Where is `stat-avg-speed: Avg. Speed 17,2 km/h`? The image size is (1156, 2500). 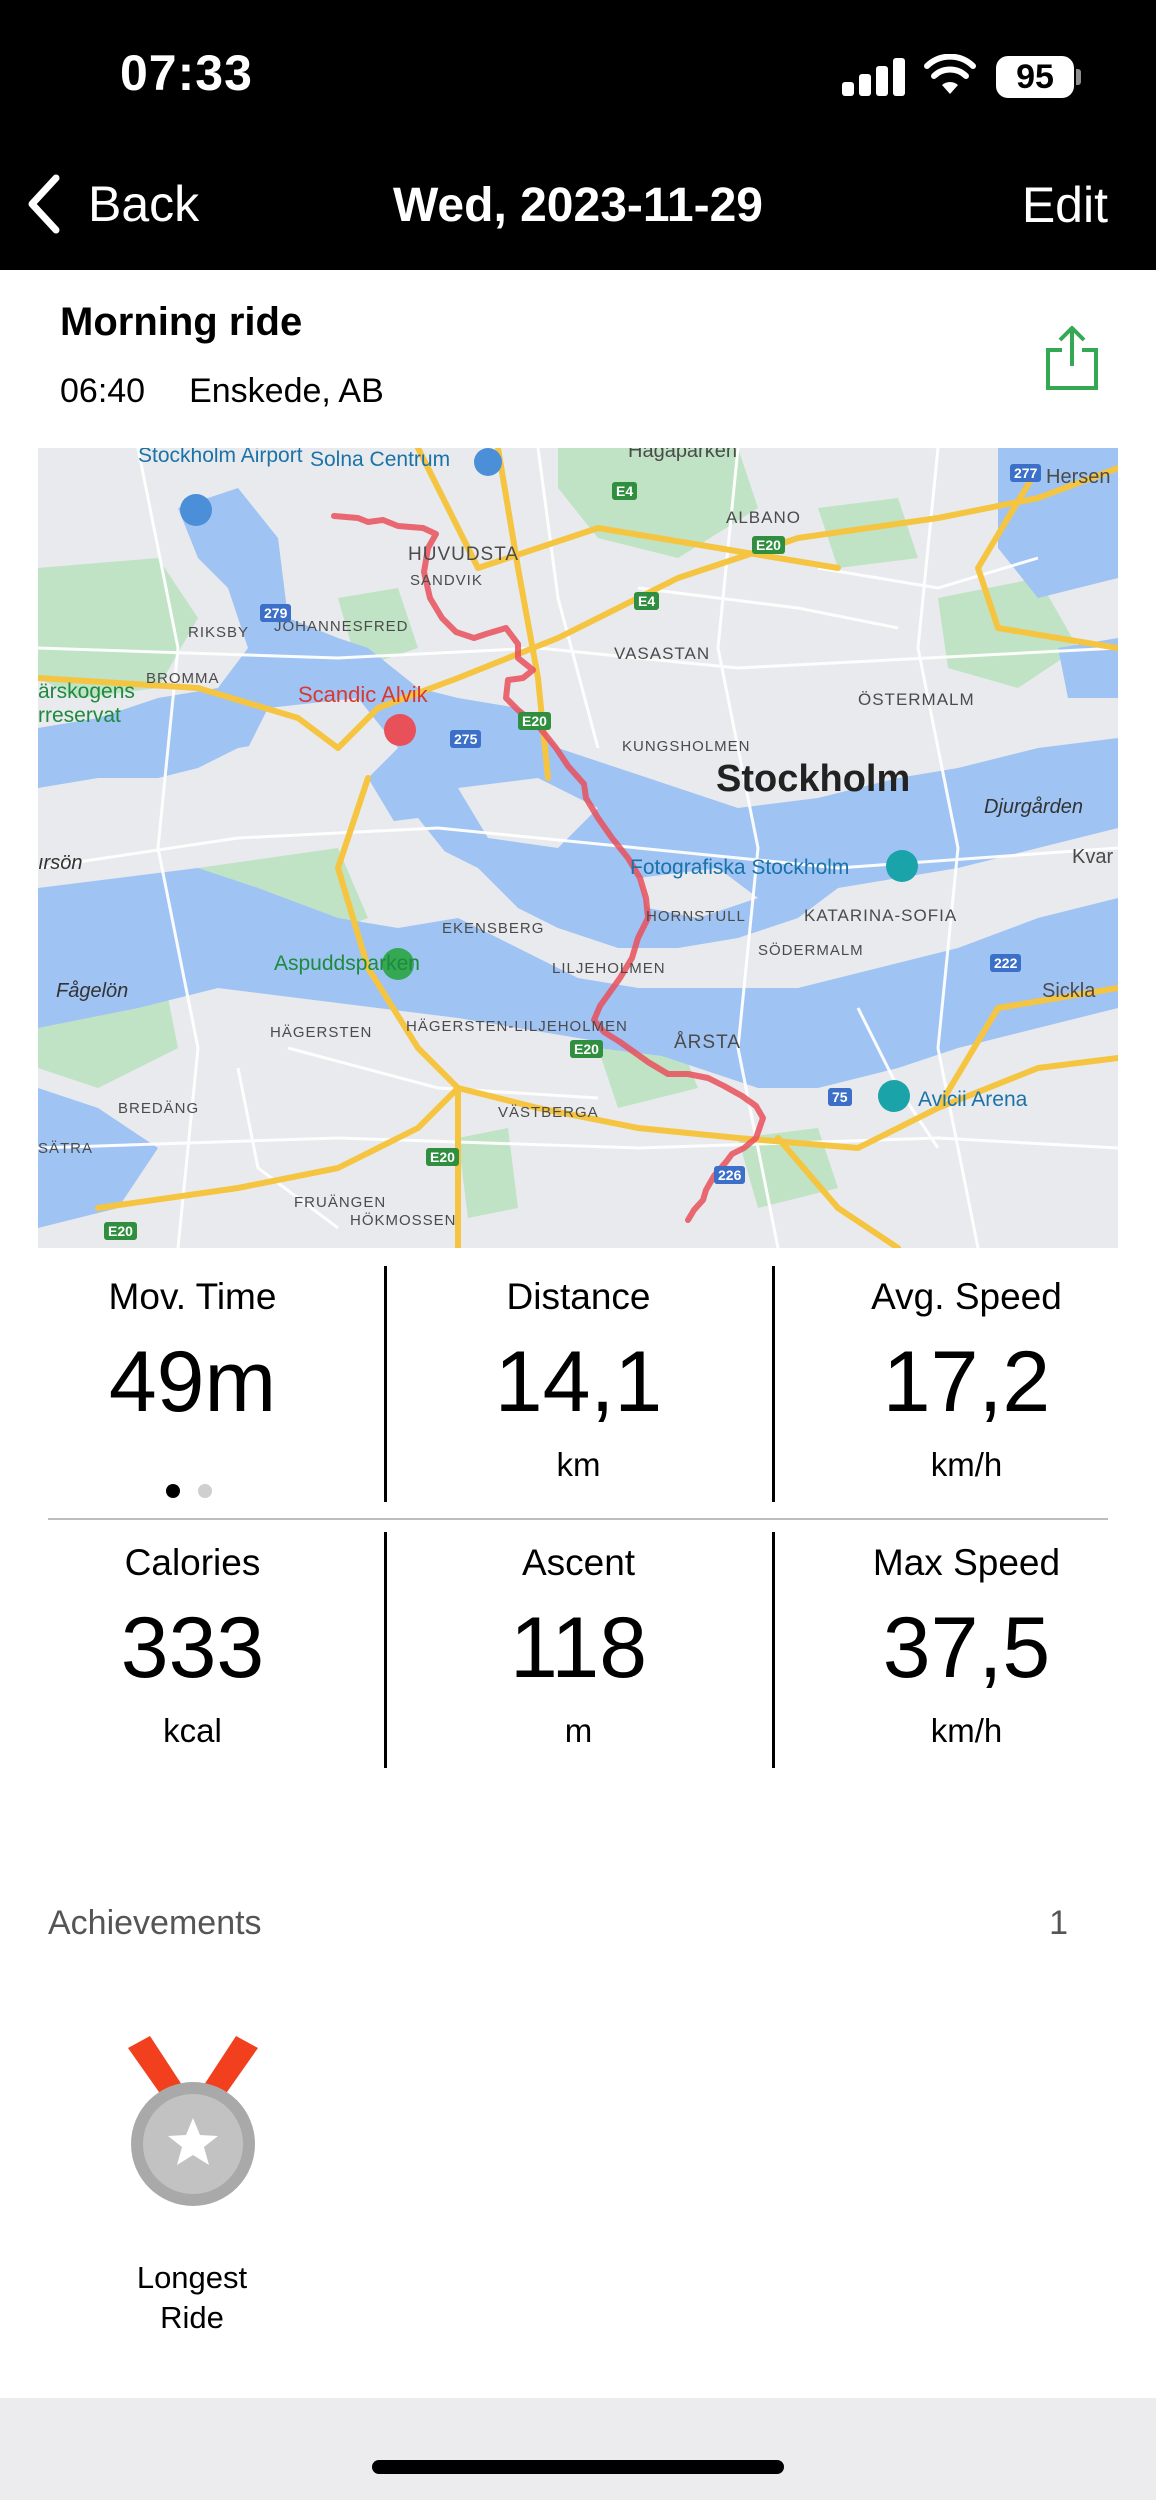 stat-avg-speed: Avg. Speed 17,2 km/h is located at coordinates (965, 1380).